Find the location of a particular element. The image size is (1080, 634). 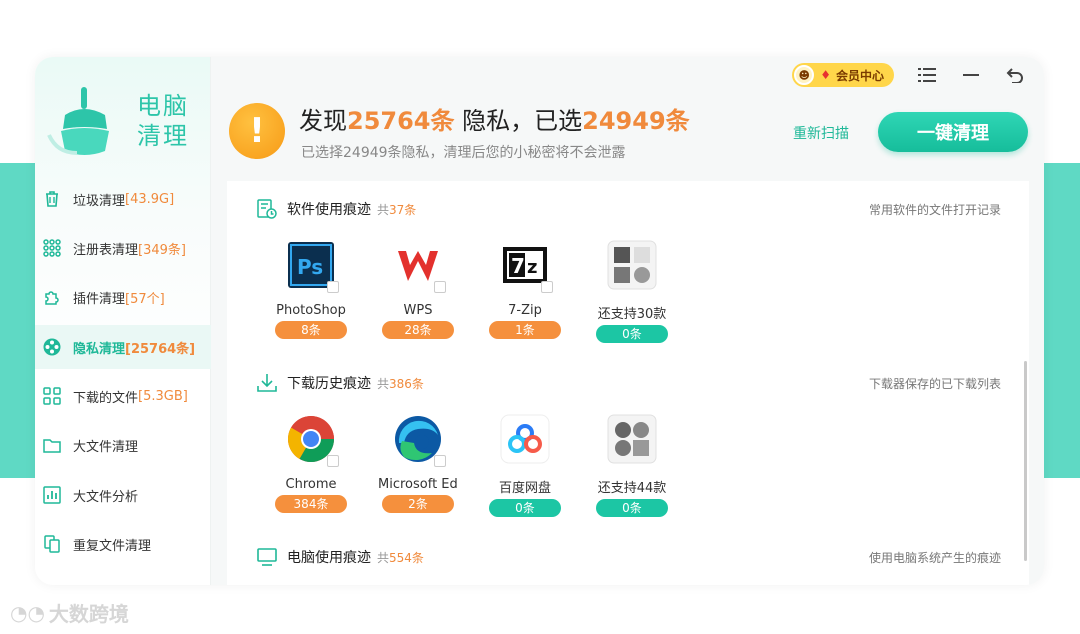

app-name: 7-Zip is located at coordinates (525, 310).